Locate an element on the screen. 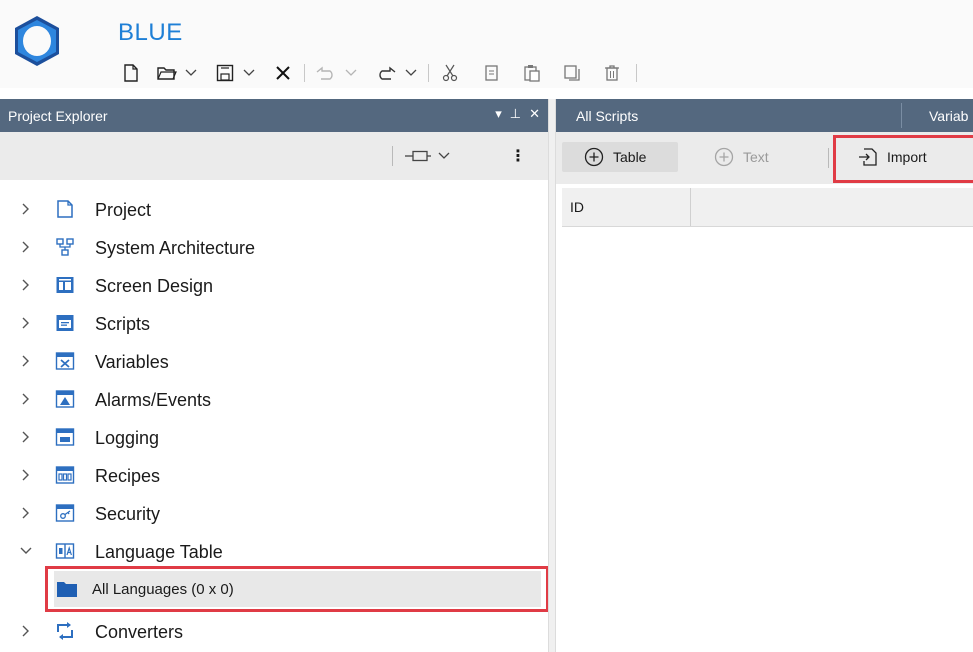 Image resolution: width=973 pixels, height=652 pixels. tree-item-security: Security is located at coordinates (274, 513).